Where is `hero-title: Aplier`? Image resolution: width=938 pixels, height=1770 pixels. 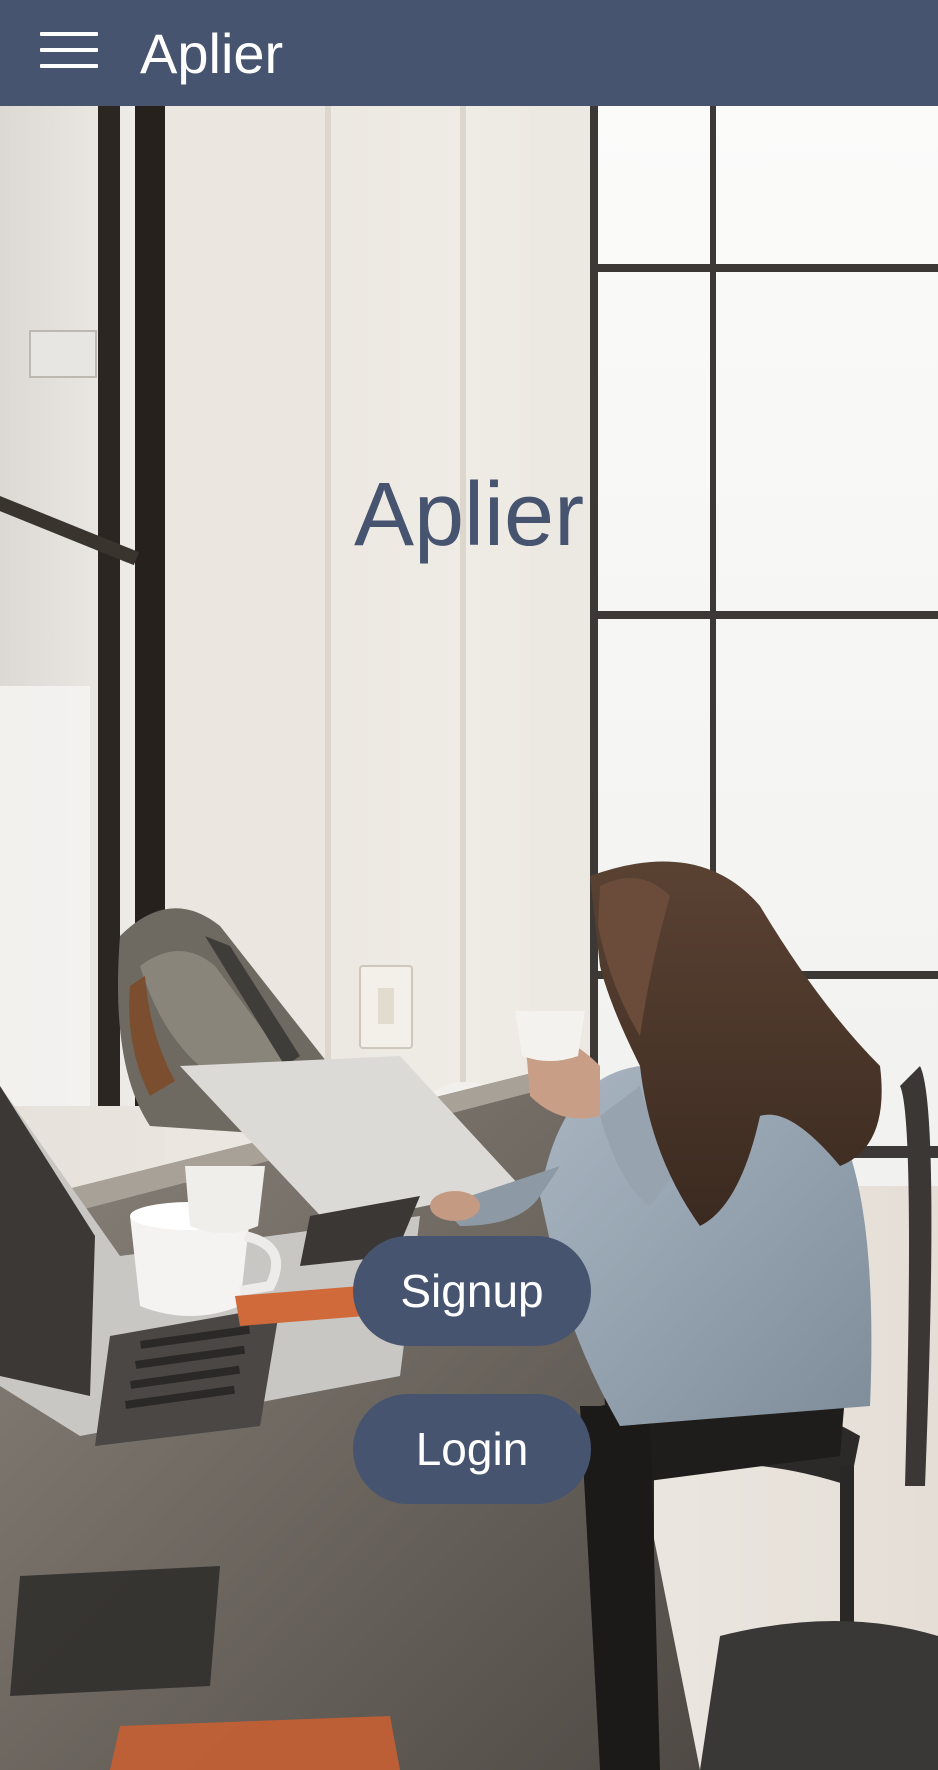 hero-title: Aplier is located at coordinates (469, 515).